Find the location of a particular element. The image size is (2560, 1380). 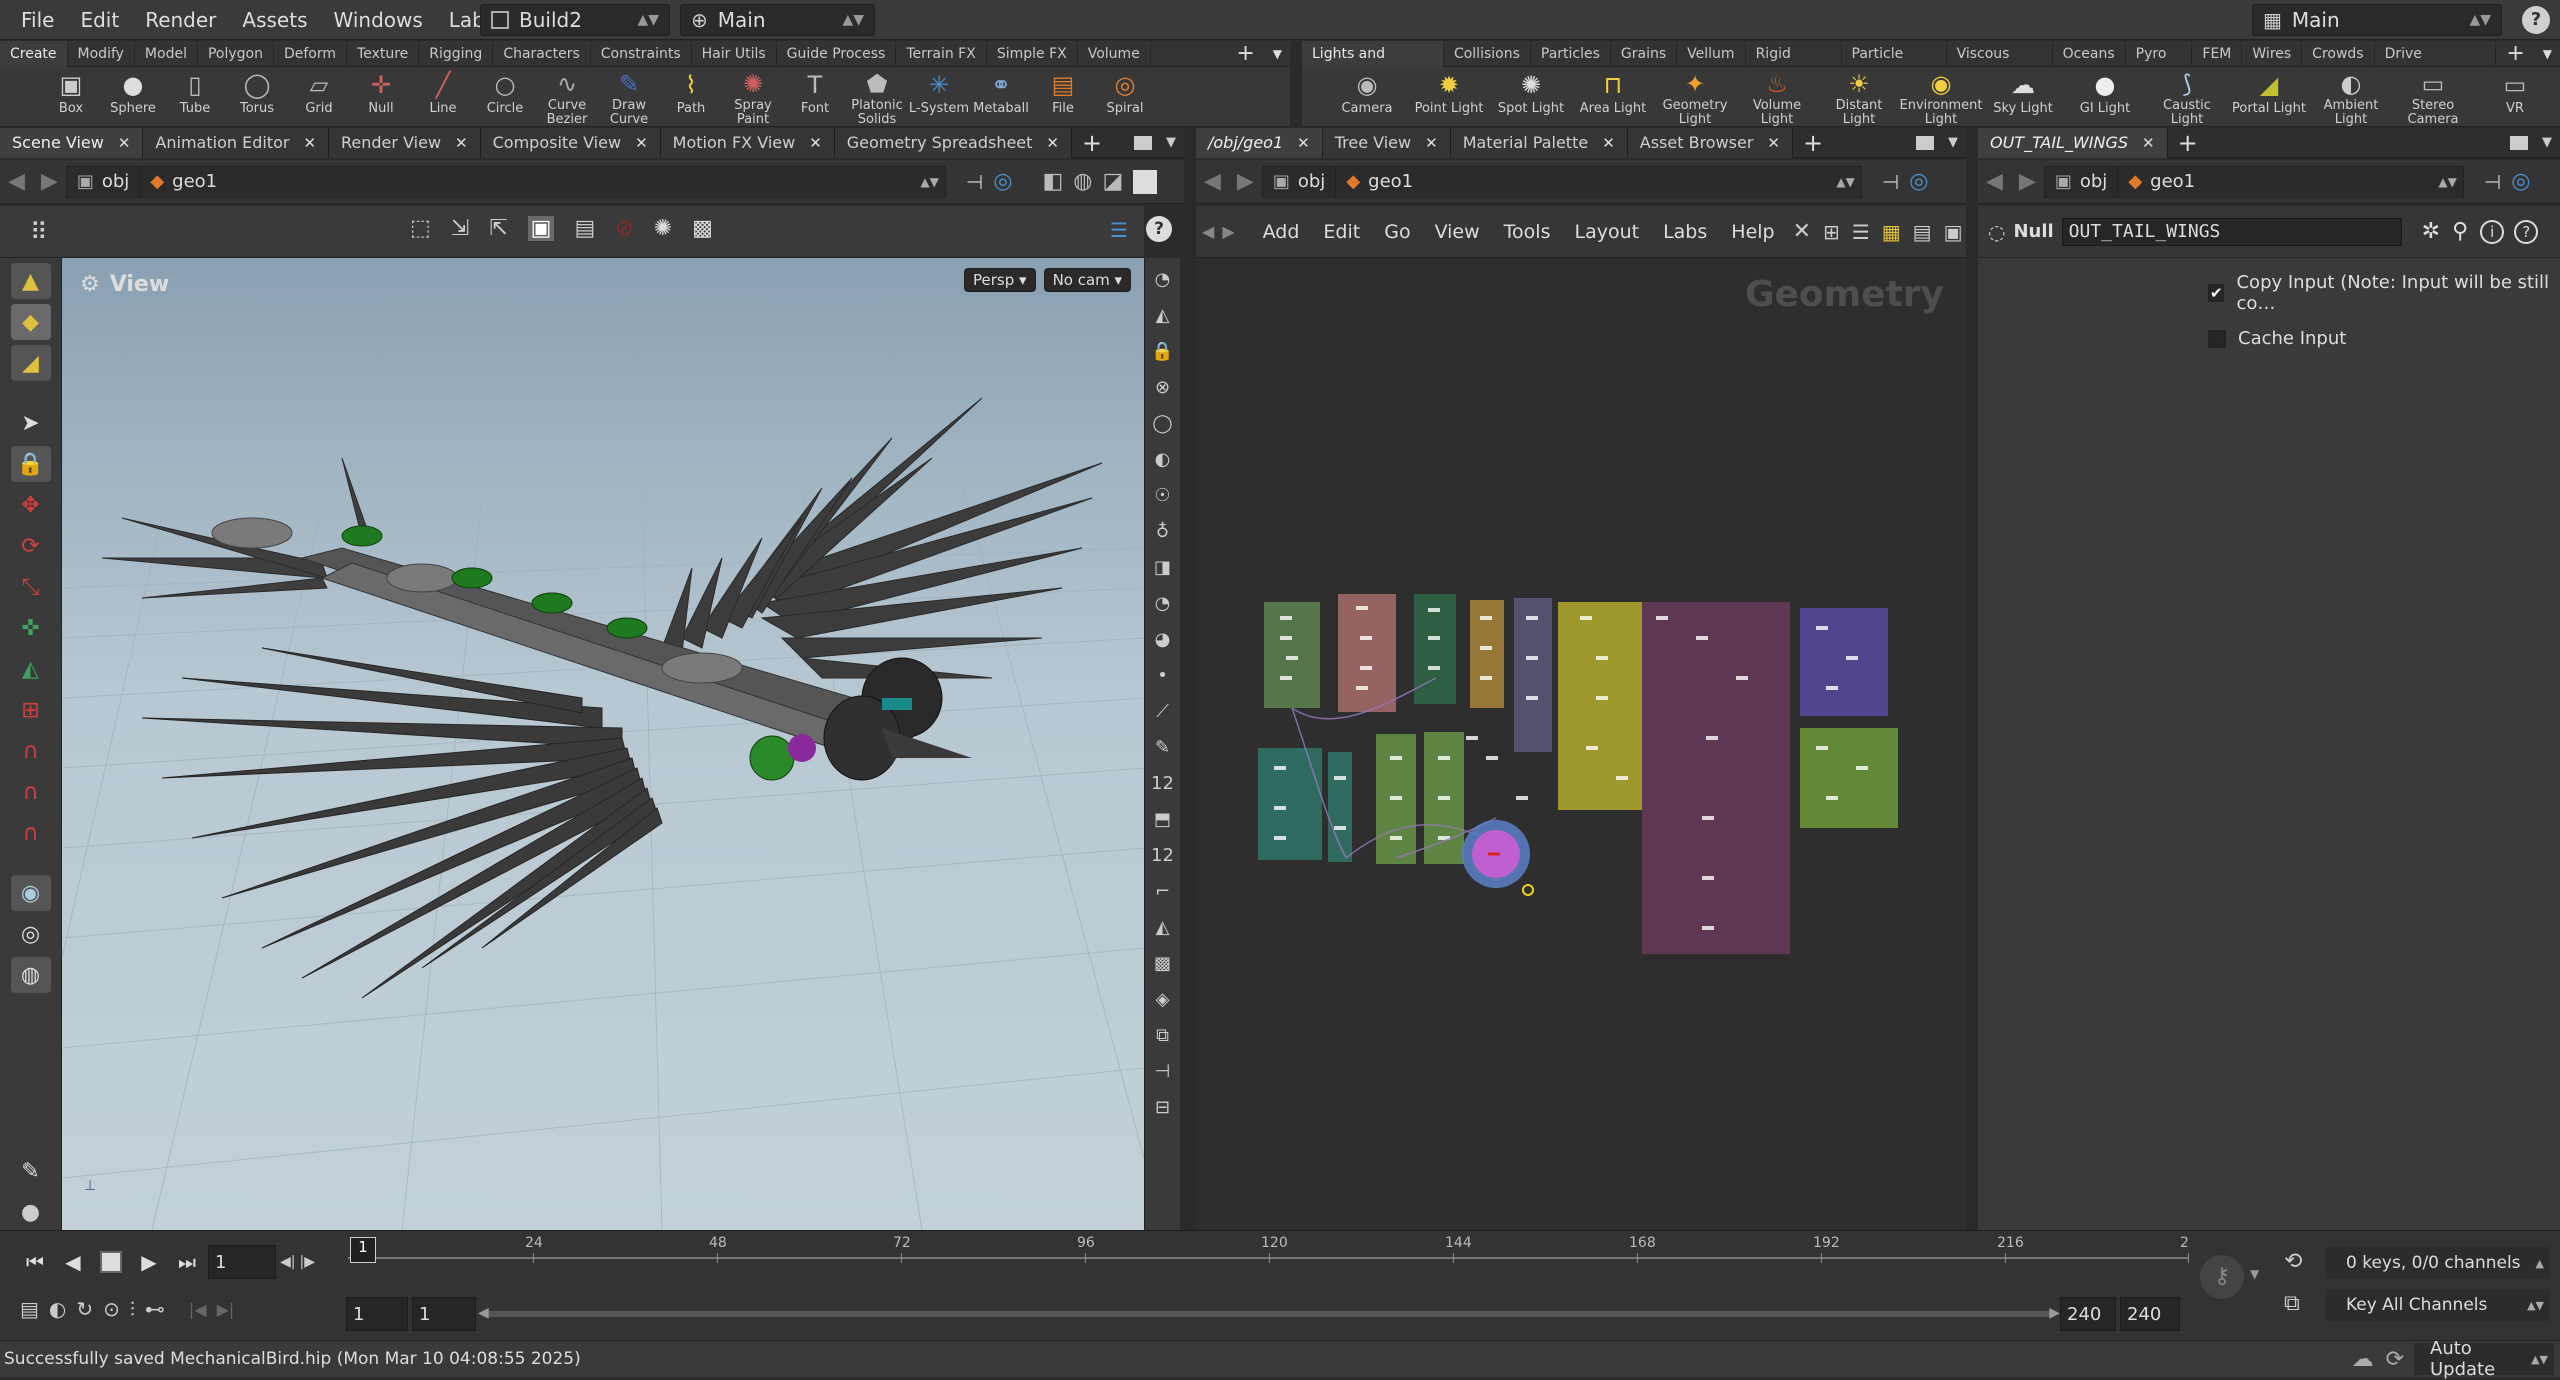

shelf-tab-oceans: Oceans is located at coordinates (2089, 53).